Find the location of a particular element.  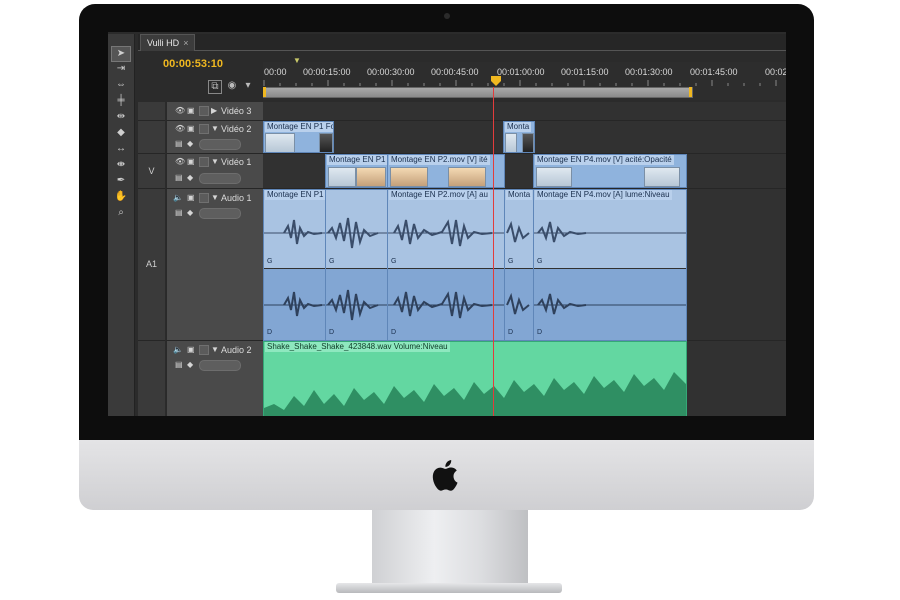

zoom-tool-icon: ⌕ is located at coordinates (121, 213).